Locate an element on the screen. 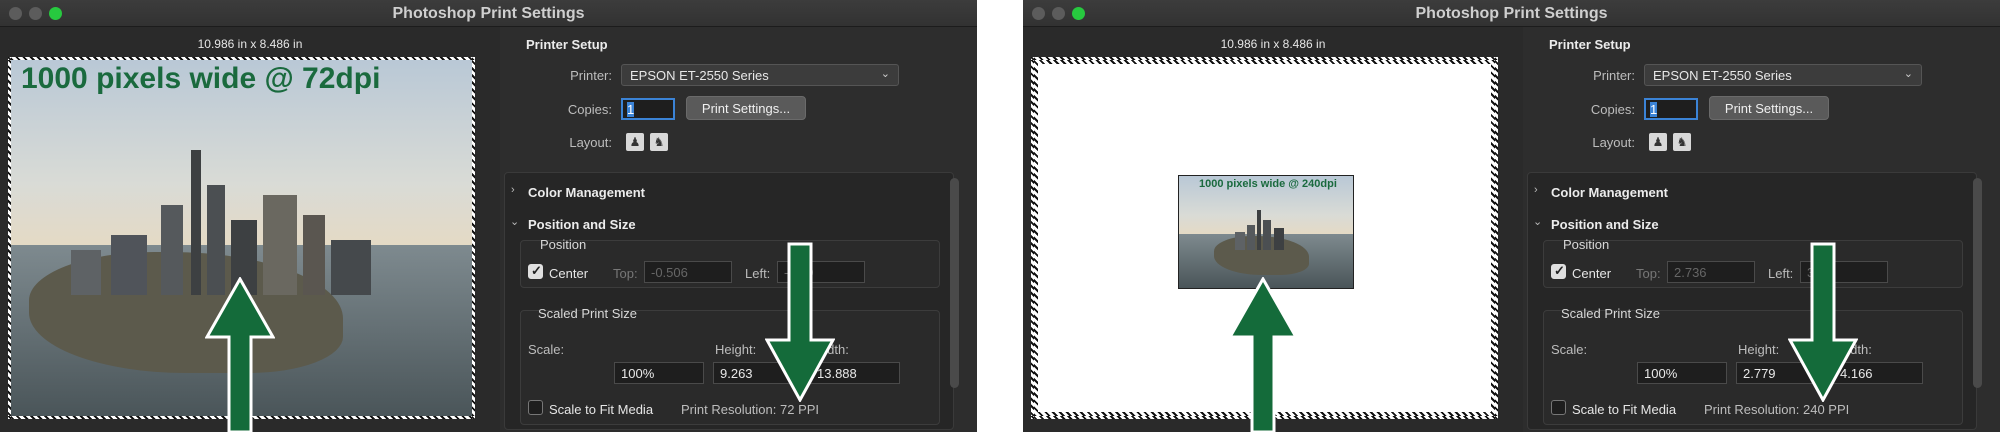  photo-caption: 1000 pixels wide @ 72dpi is located at coordinates (201, 78).